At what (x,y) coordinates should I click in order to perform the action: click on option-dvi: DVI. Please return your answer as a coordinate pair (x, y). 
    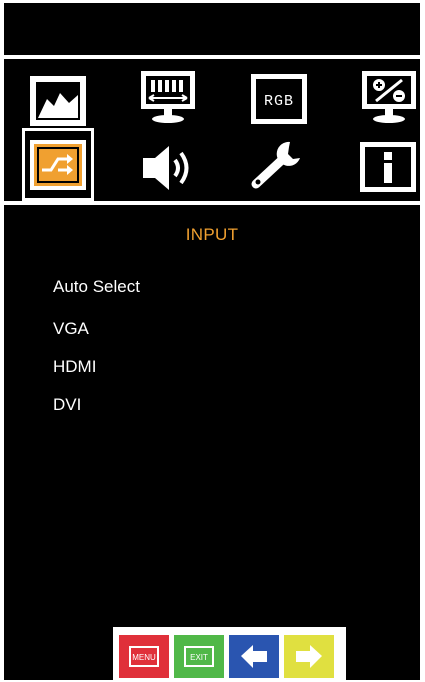
    Looking at the image, I should click on (67, 405).